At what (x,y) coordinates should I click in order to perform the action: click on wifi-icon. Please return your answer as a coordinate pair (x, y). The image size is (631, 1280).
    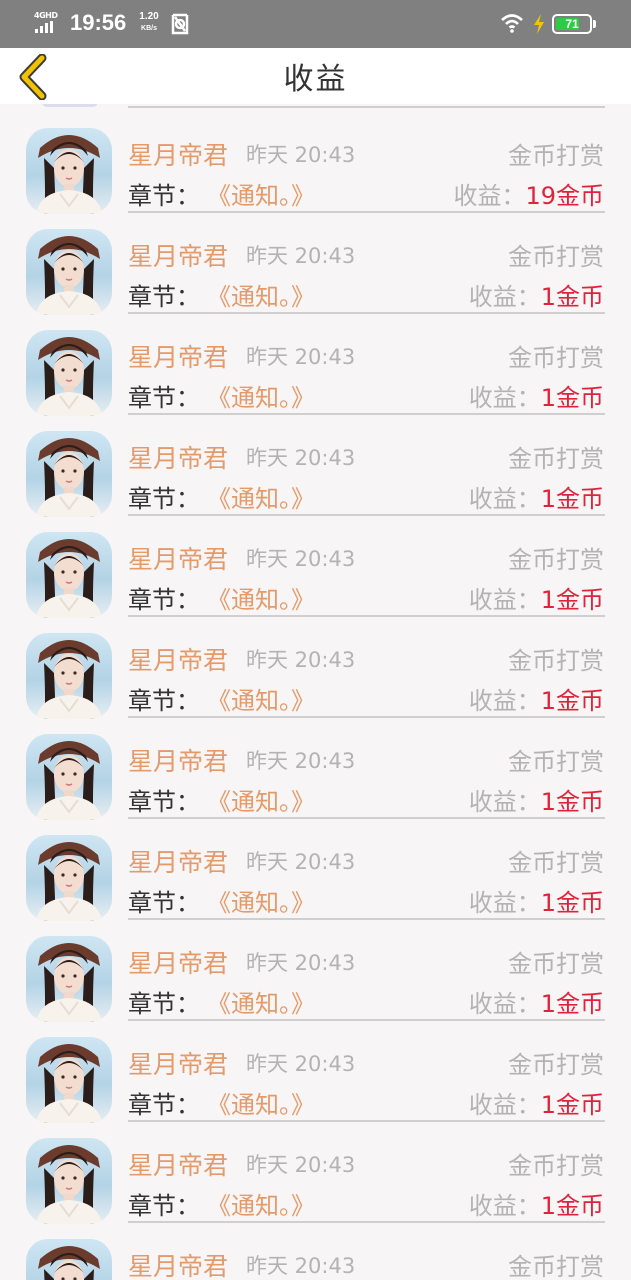
    Looking at the image, I should click on (512, 23).